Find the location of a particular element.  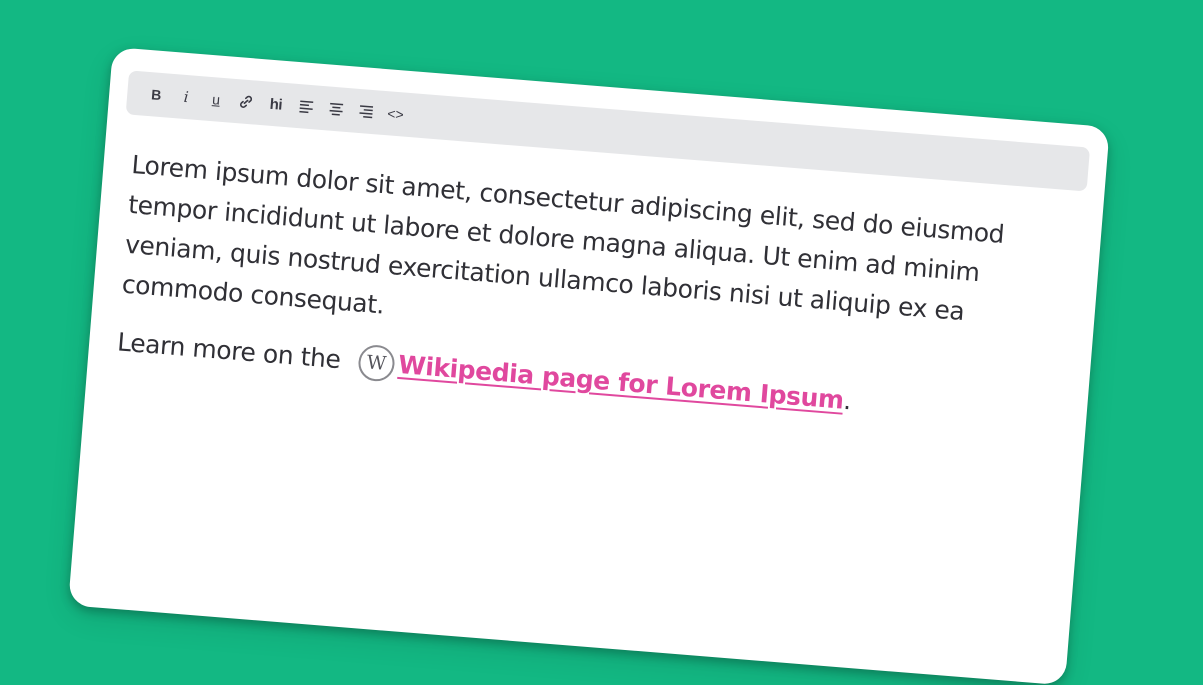

code-button: <> is located at coordinates (395, 114).